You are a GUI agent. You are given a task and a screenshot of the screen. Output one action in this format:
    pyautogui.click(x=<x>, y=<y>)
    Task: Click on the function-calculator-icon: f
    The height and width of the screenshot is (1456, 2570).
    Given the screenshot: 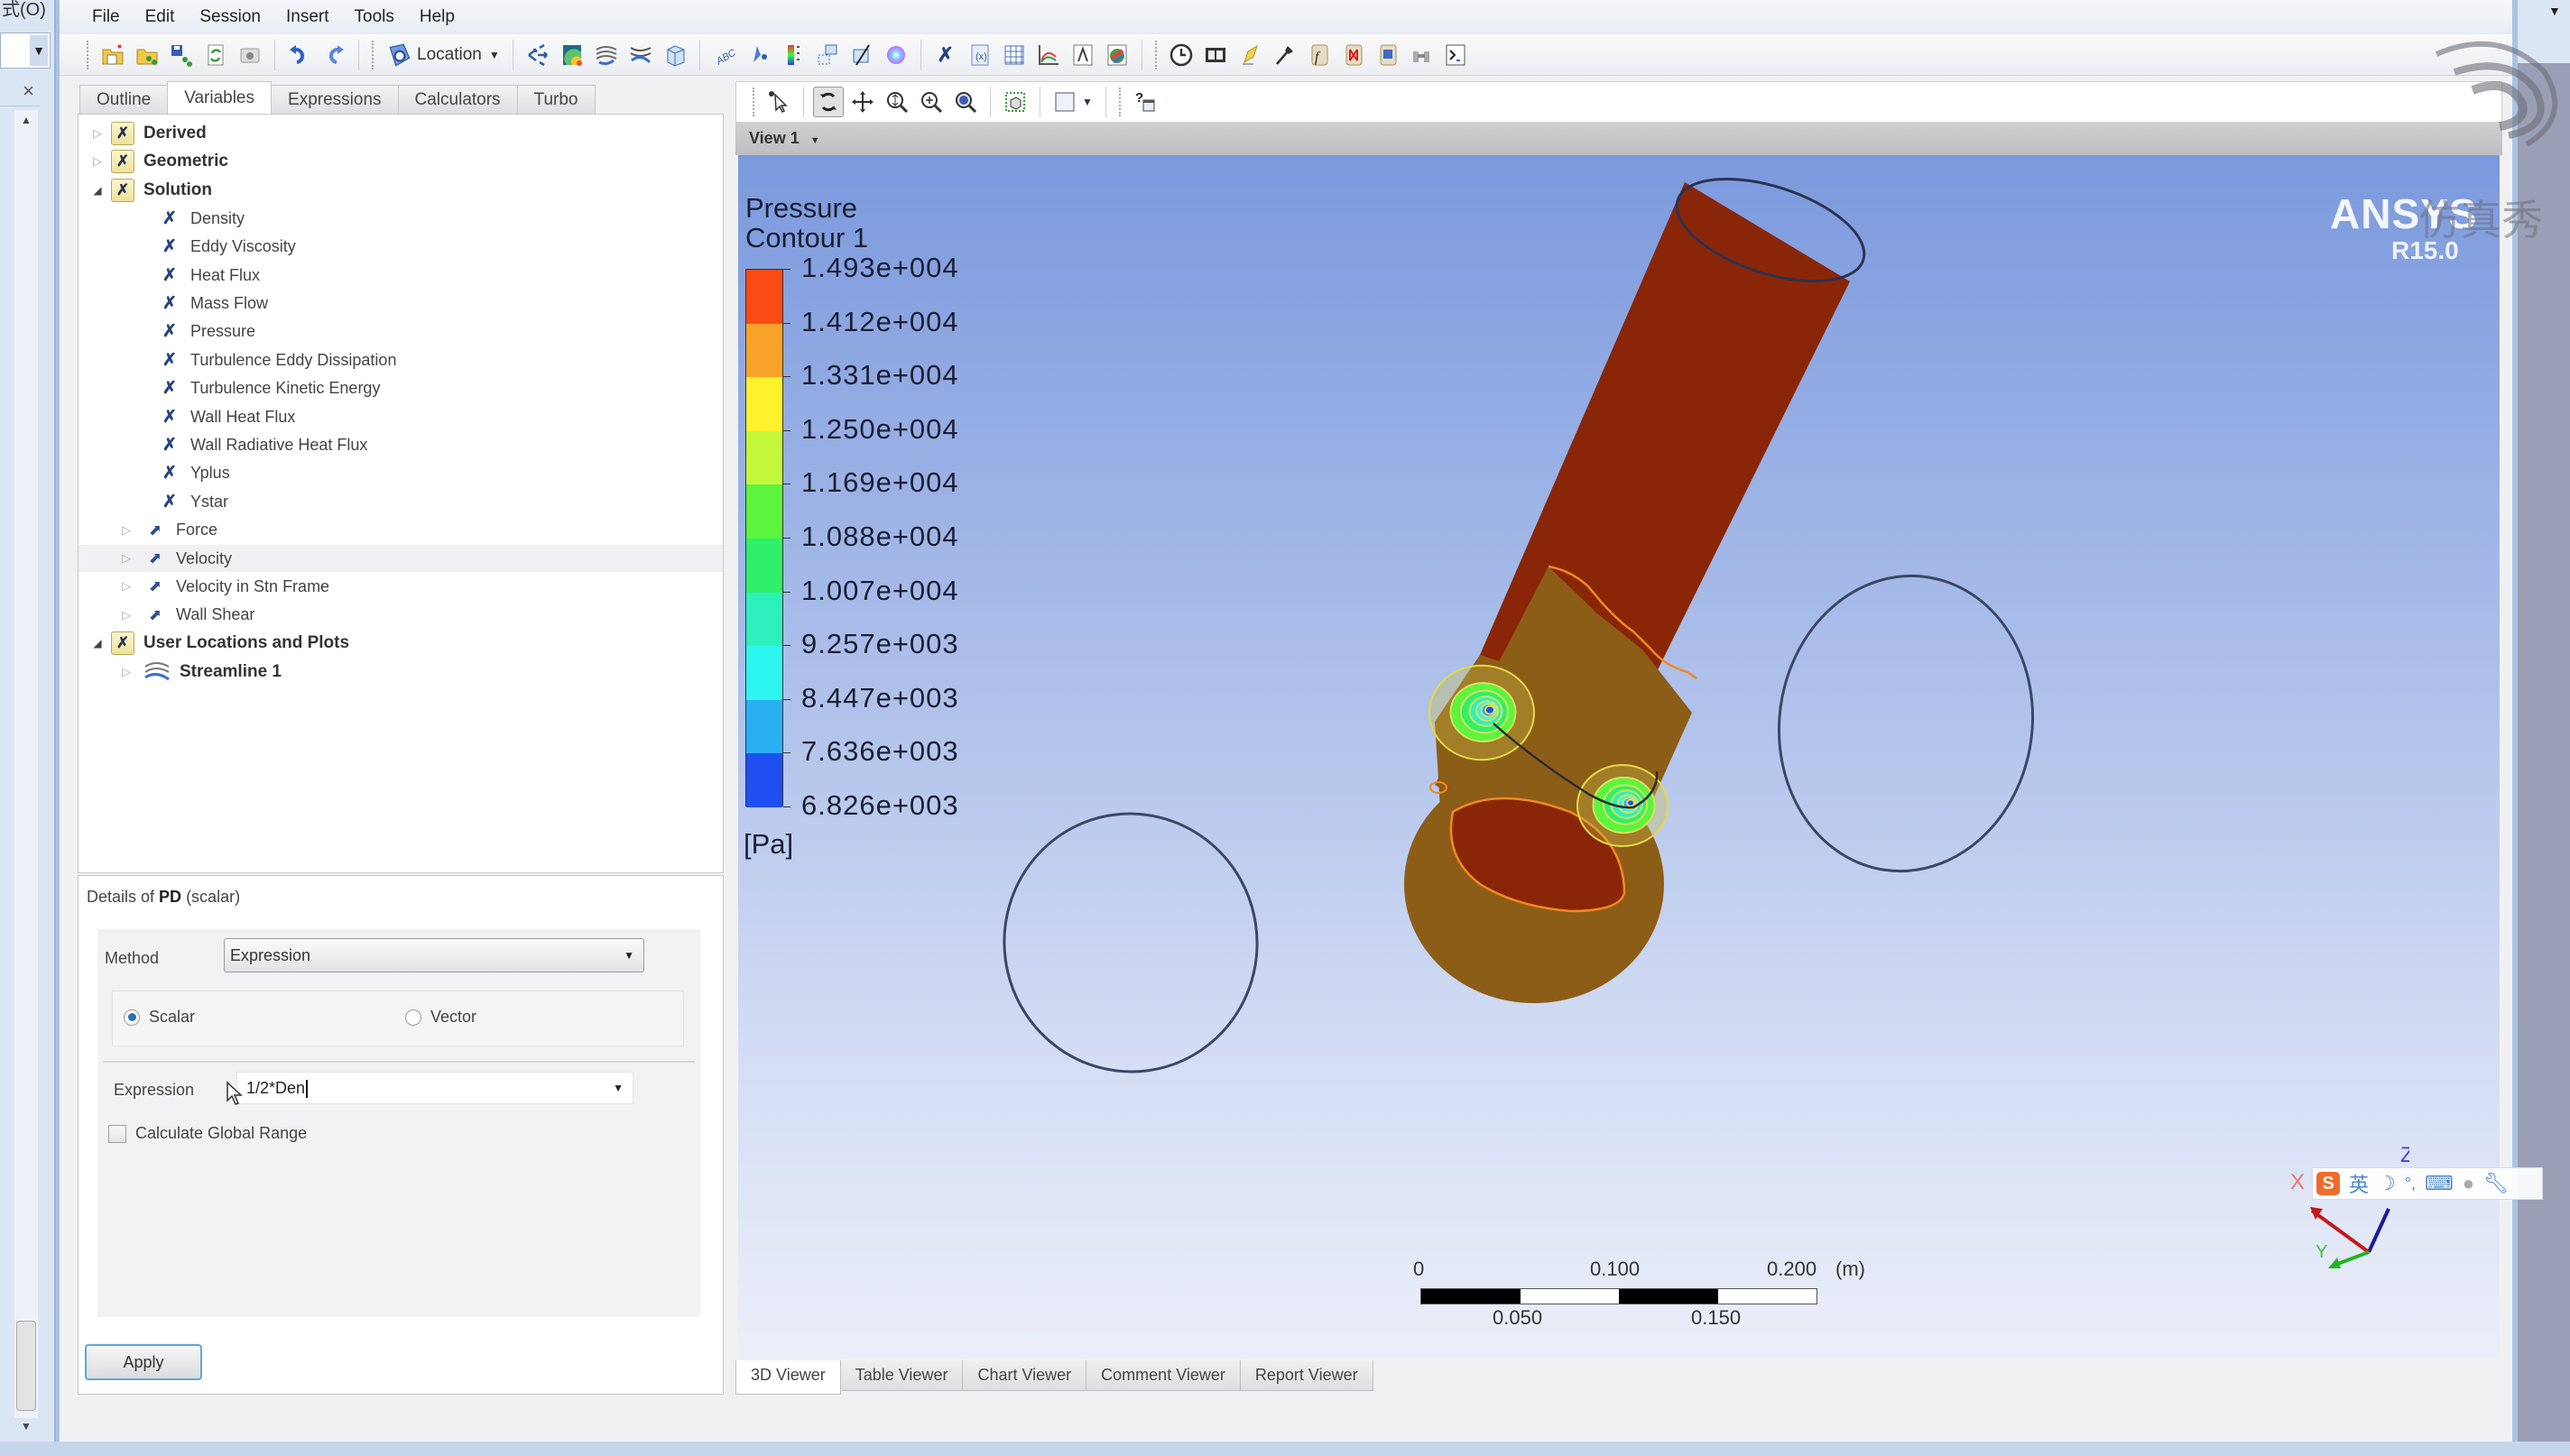 What is the action you would take?
    pyautogui.click(x=1318, y=55)
    